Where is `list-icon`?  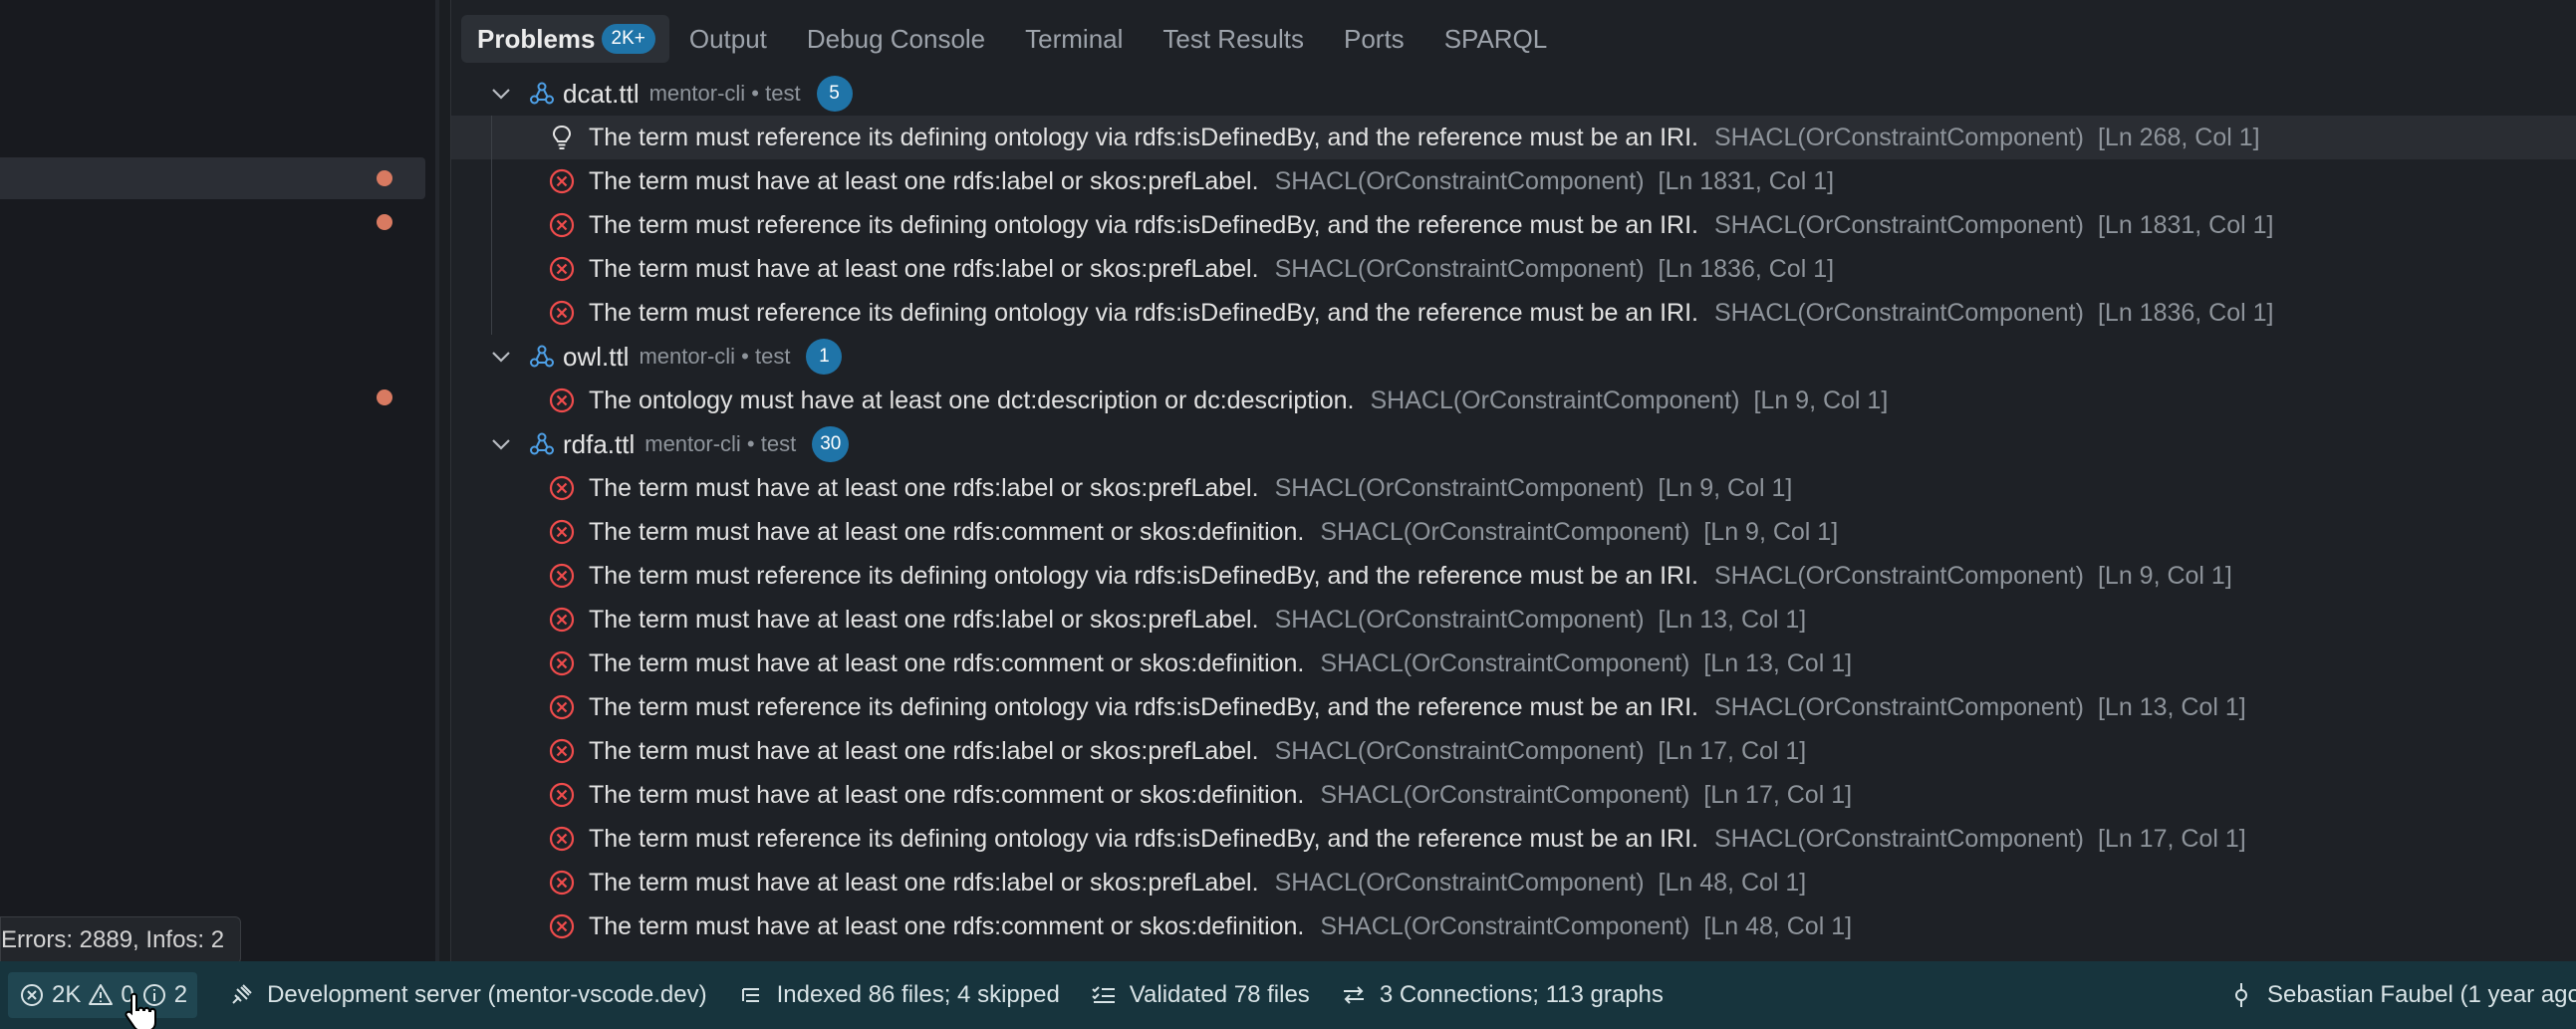 list-icon is located at coordinates (750, 995).